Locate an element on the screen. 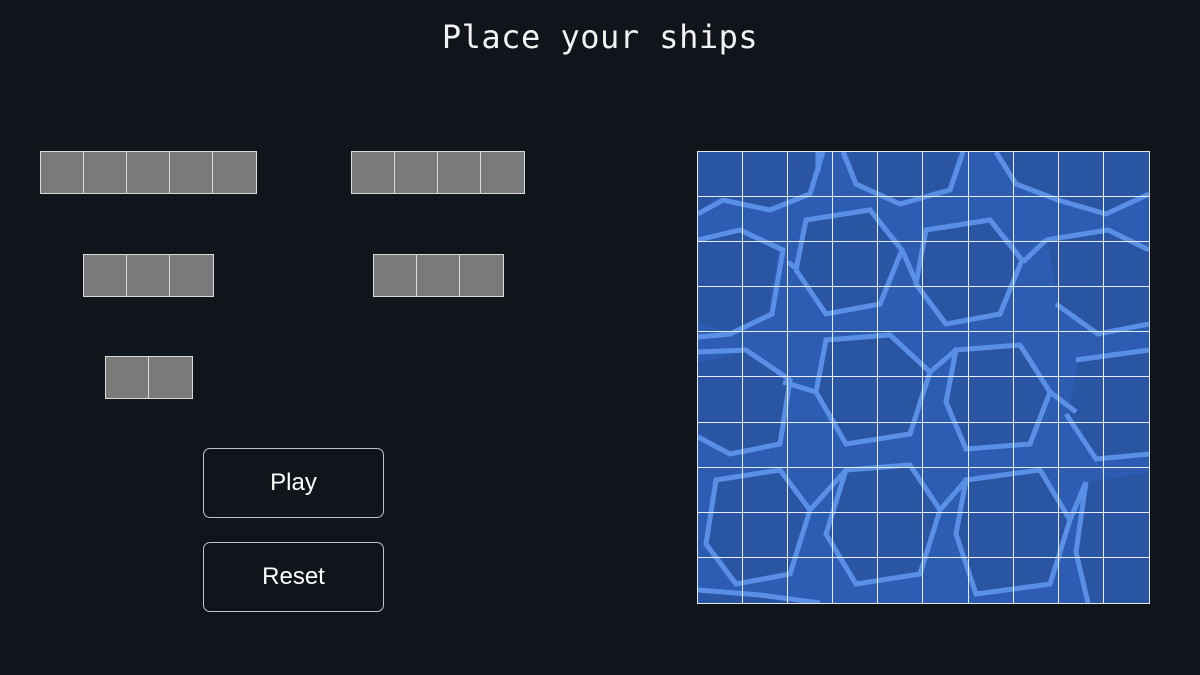 This screenshot has width=1200, height=675. ship-carrier is located at coordinates (148, 172).